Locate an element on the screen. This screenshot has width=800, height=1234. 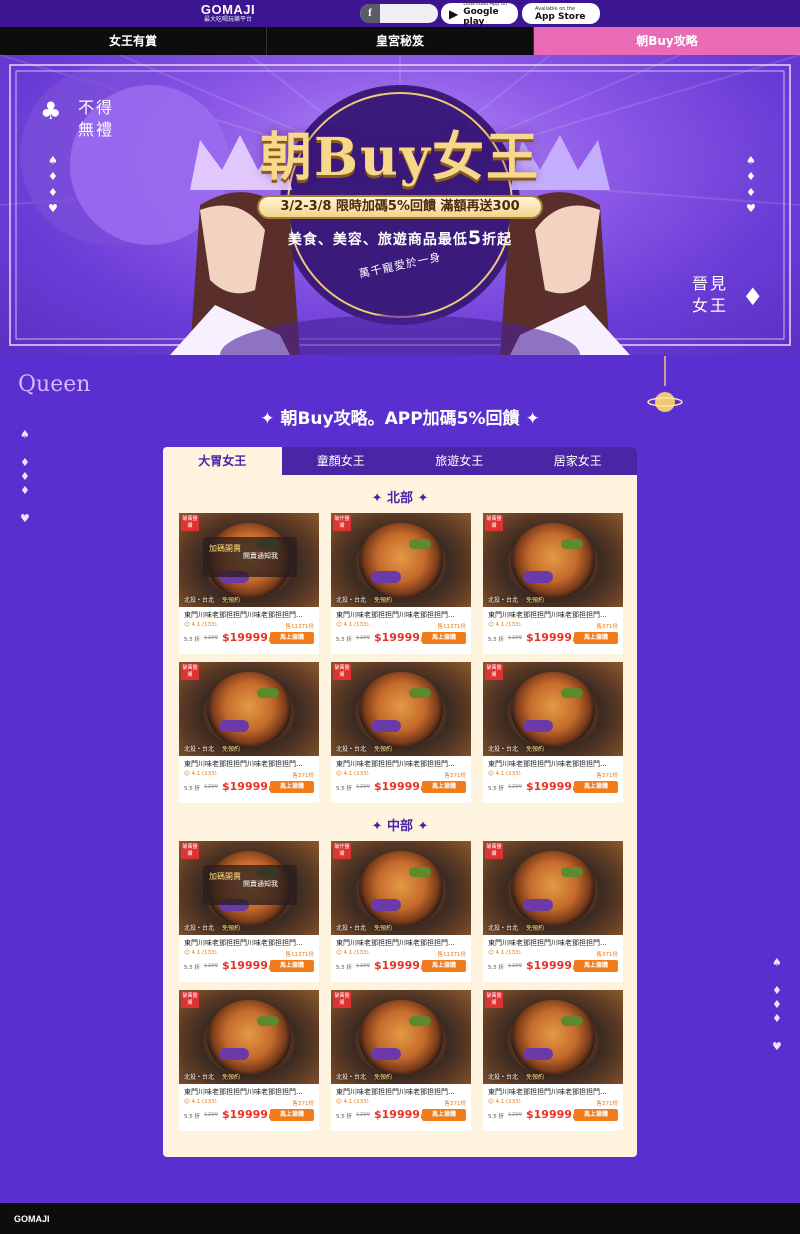
tab-youthful: 童顏女王 is located at coordinates (341, 461).